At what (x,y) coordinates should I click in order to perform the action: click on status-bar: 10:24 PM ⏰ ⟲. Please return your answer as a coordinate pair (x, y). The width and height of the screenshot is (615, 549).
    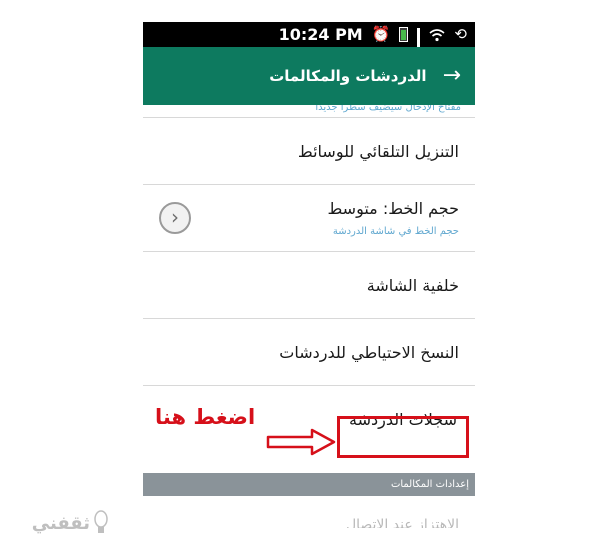
    Looking at the image, I should click on (309, 42).